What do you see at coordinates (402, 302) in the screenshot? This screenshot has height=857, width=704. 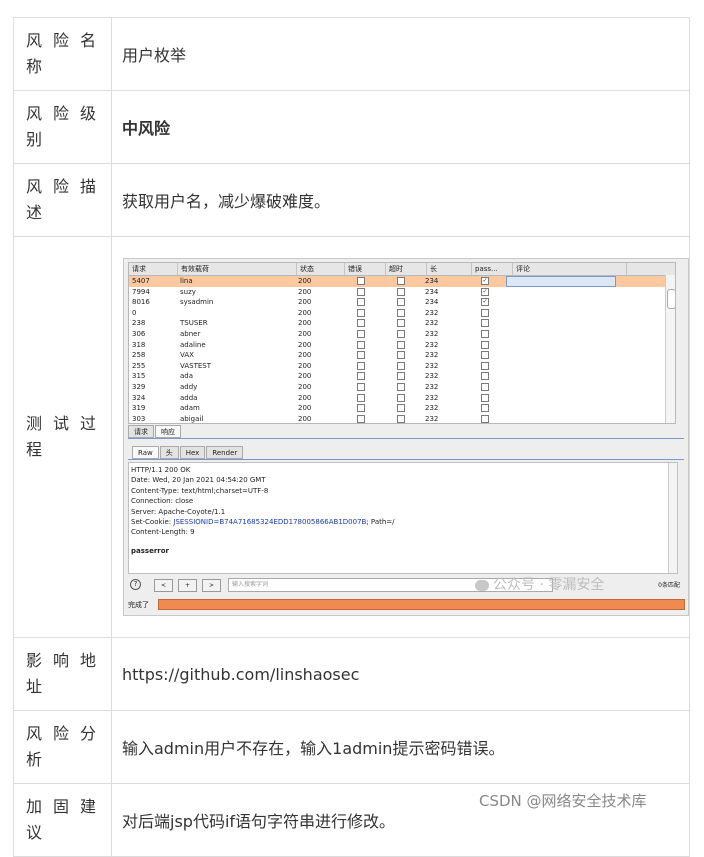 I see `table-row: 8016 sysadmin 200 234 ✓` at bounding box center [402, 302].